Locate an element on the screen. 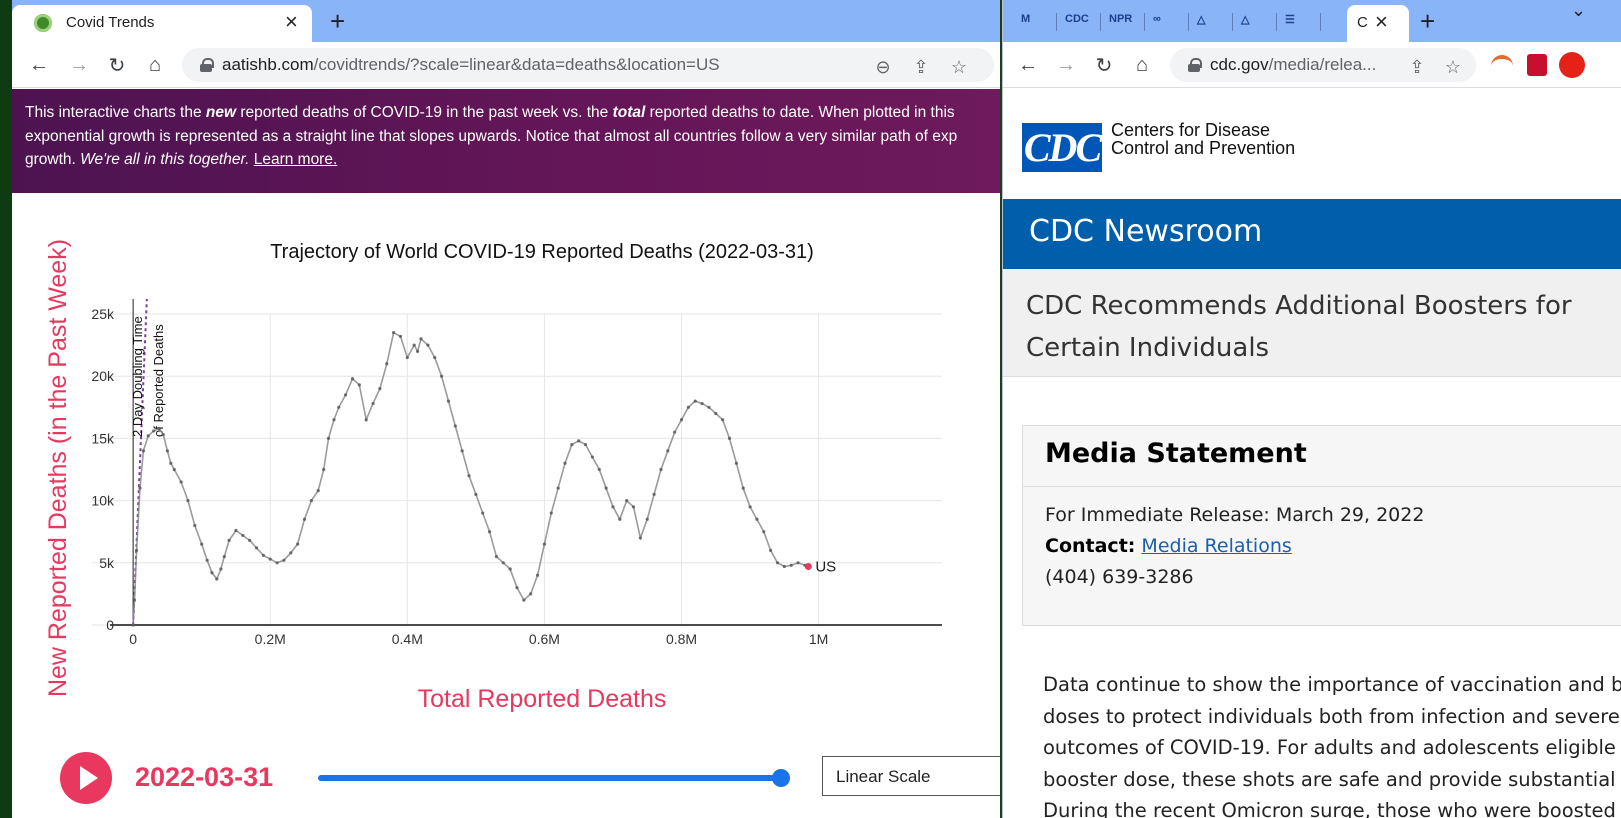 This screenshot has height=818, width=1621. pinned-tab: NPR is located at coordinates (1127, 22).